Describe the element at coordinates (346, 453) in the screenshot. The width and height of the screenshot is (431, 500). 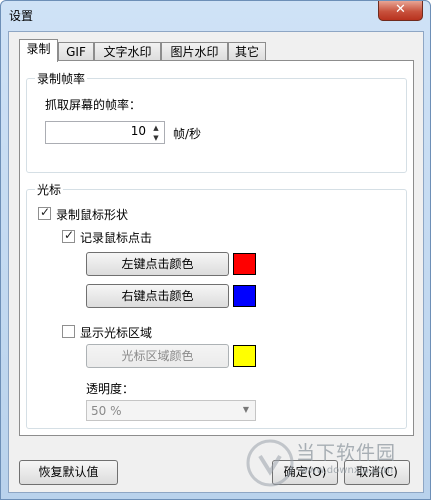
I see `watermark-name: 当下软件园` at that location.